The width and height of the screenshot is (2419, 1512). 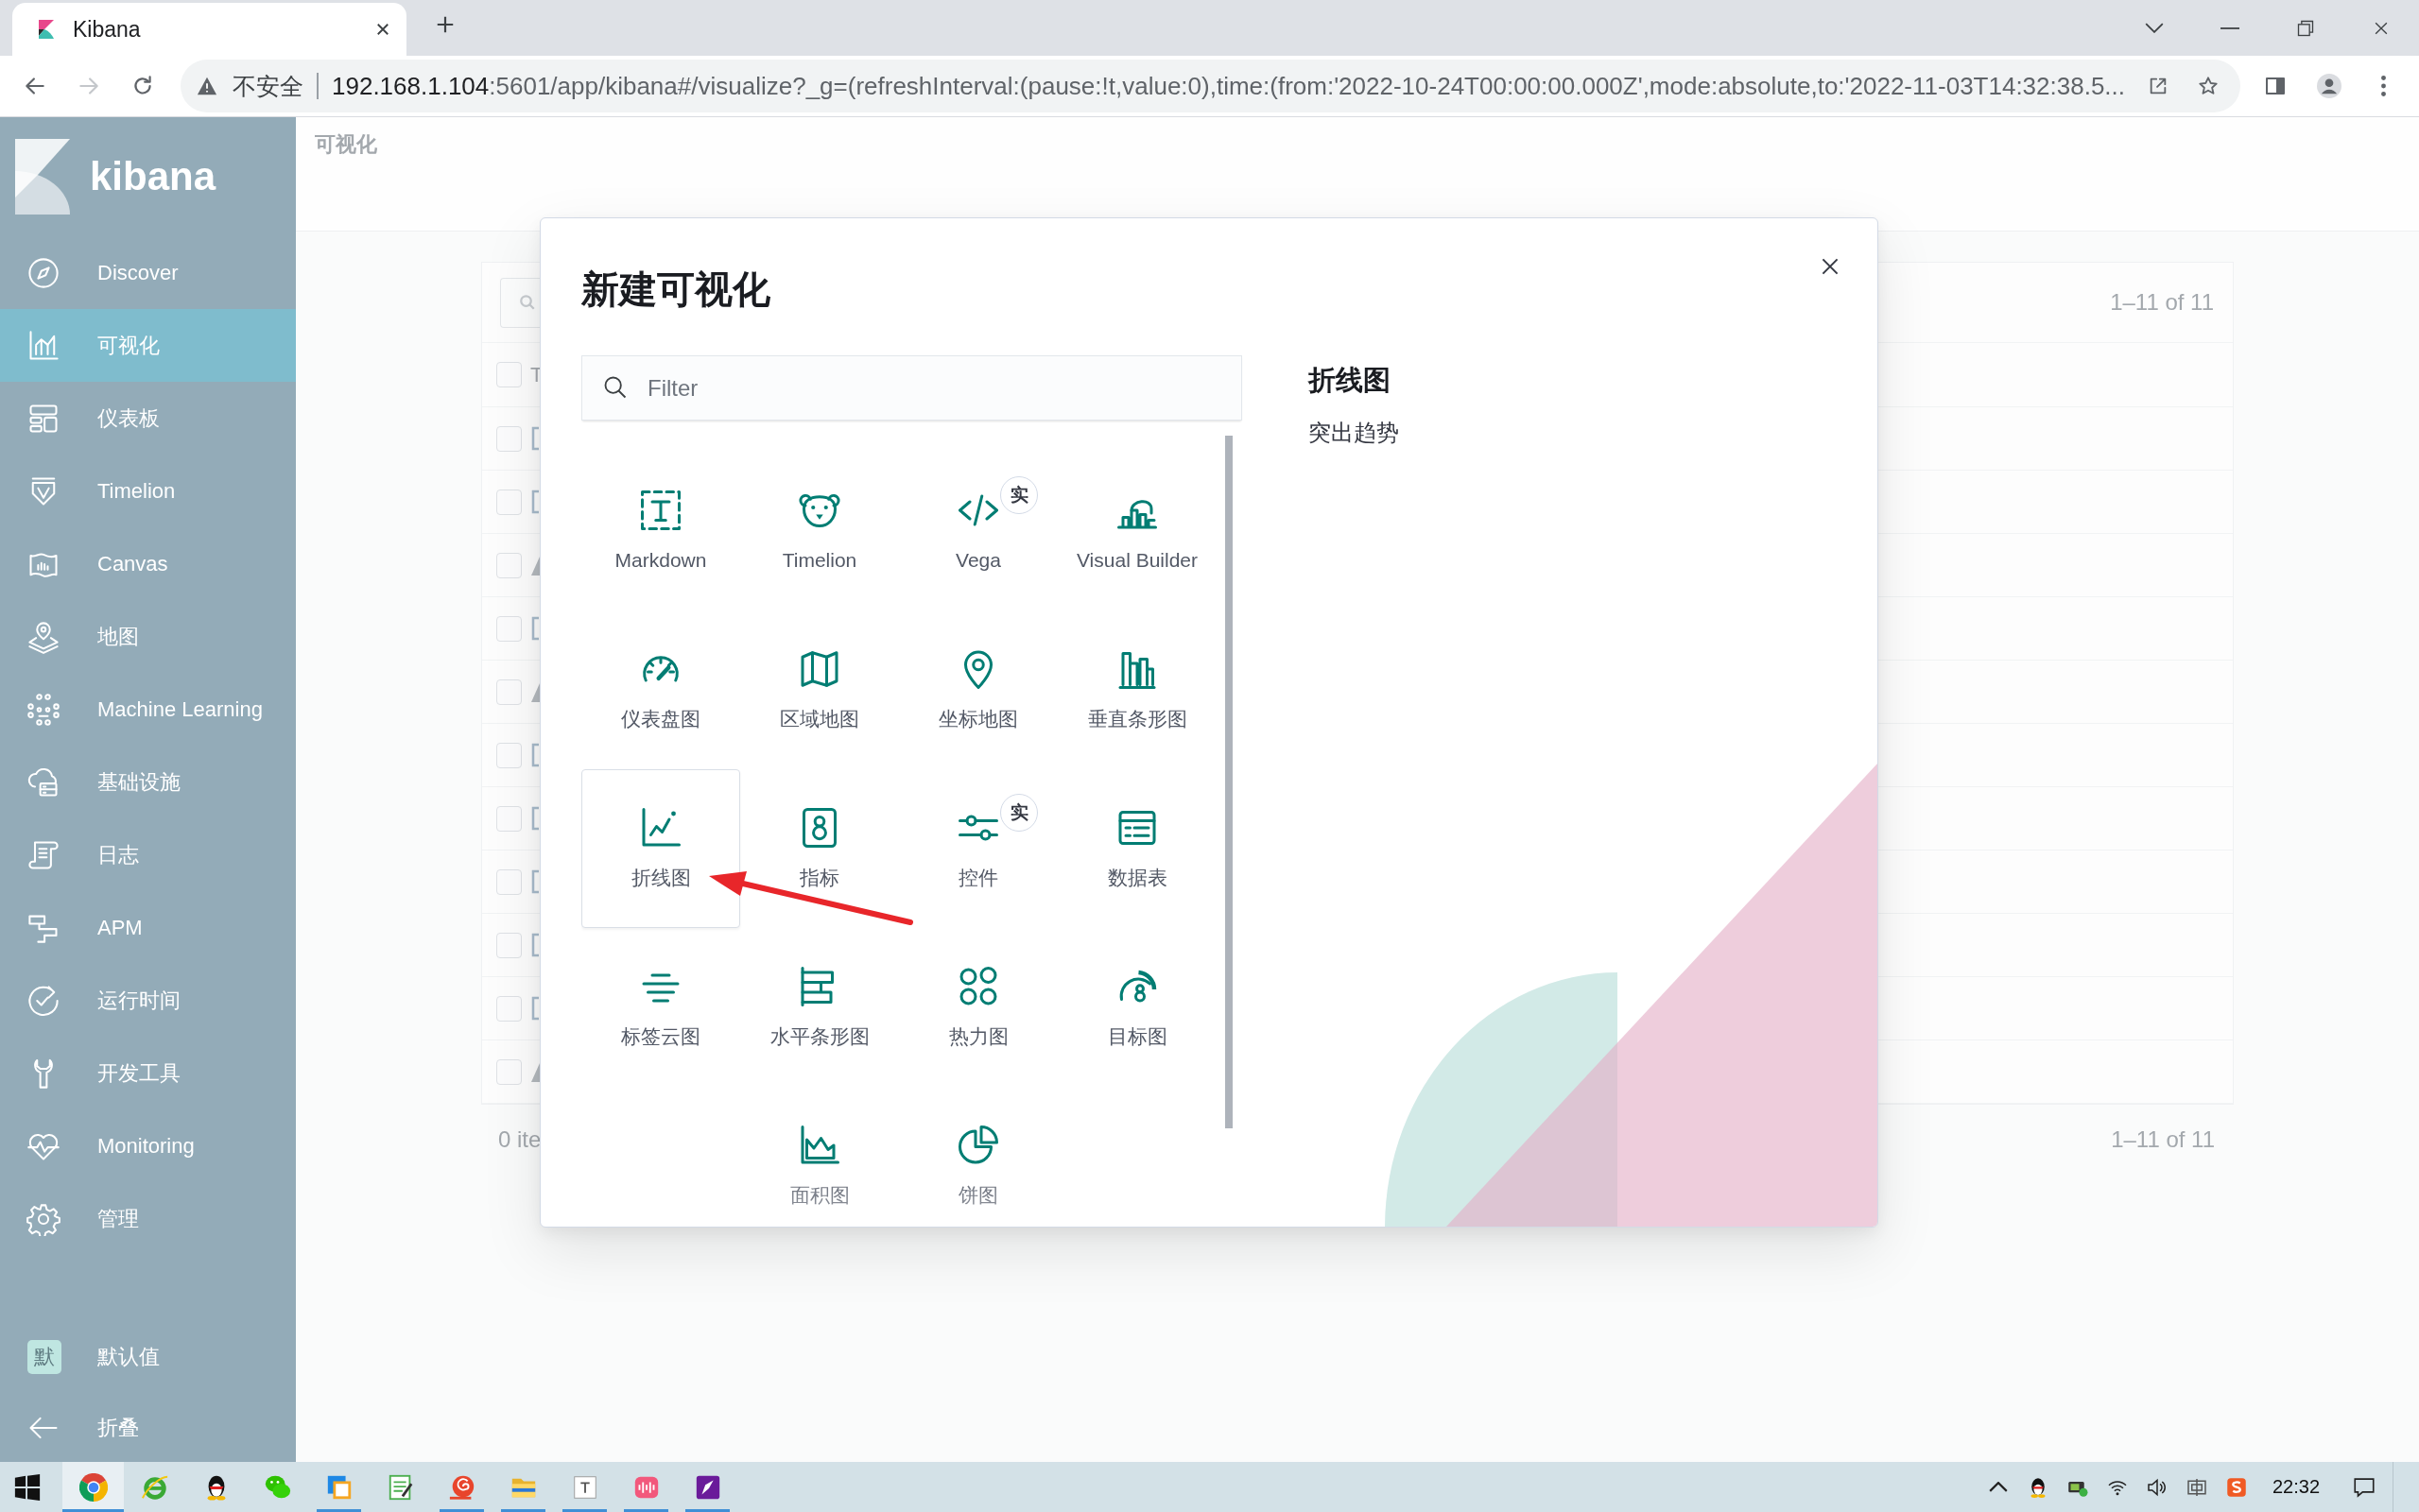 What do you see at coordinates (43, 1000) in the screenshot?
I see `circular-arrow-check-icon` at bounding box center [43, 1000].